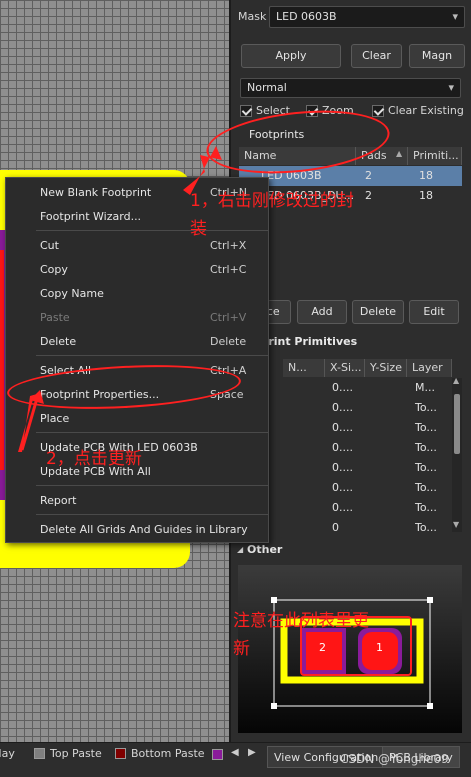 This screenshot has width=471, height=777. I want to click on annotation-step1-line1: 1，右击刚修改过的封, so click(272, 201).